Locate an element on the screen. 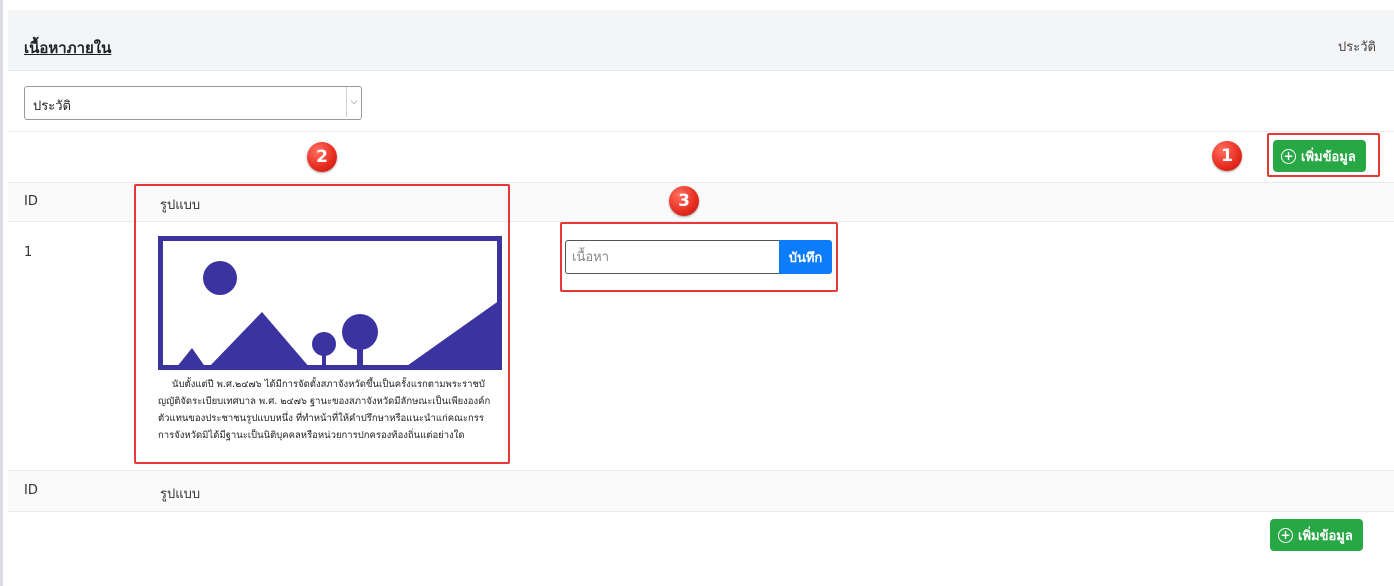  plus-circle-icon: + is located at coordinates (1285, 535).